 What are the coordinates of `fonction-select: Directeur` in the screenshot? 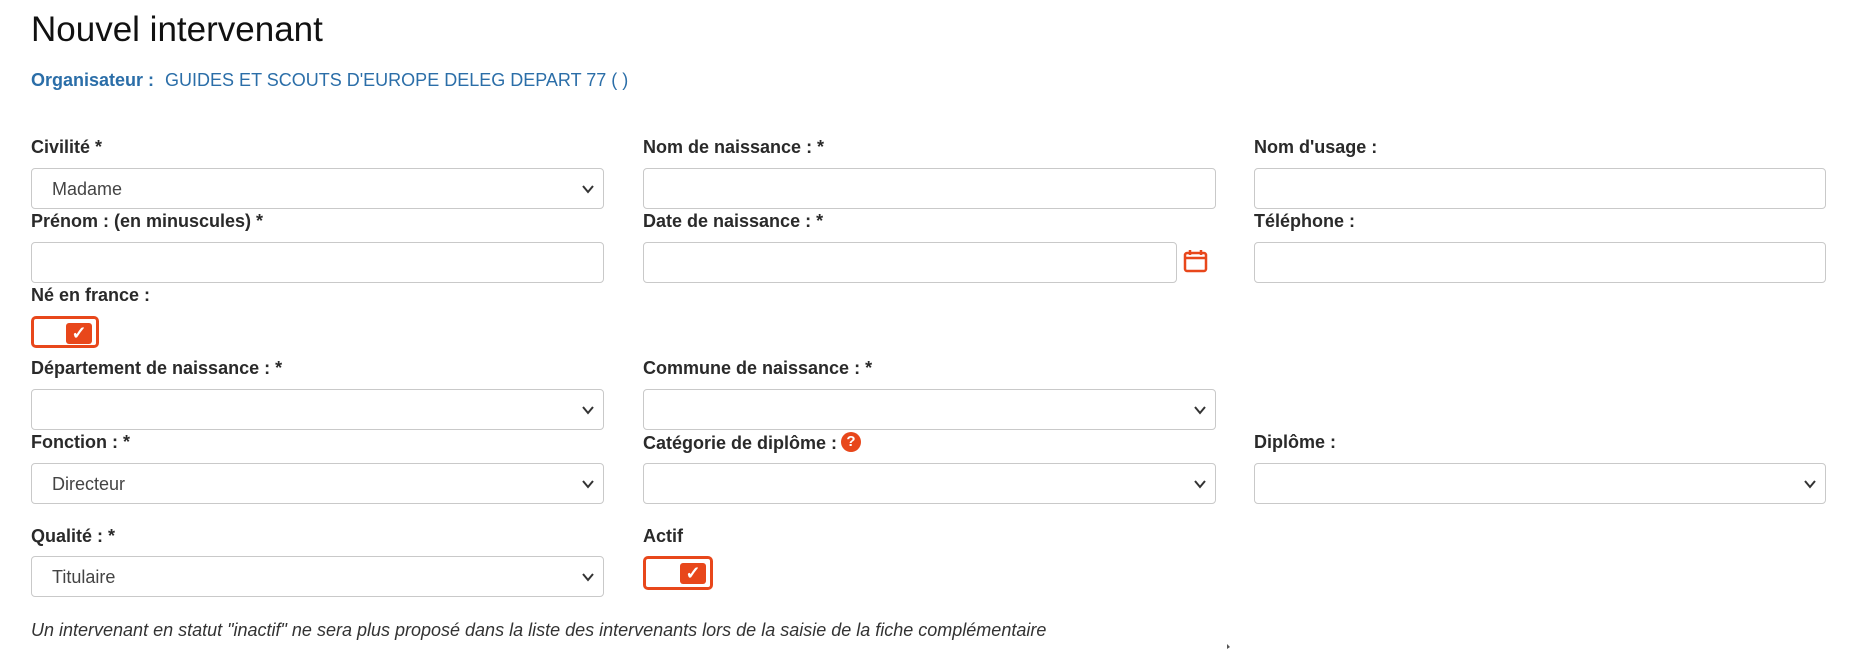 It's located at (317, 483).